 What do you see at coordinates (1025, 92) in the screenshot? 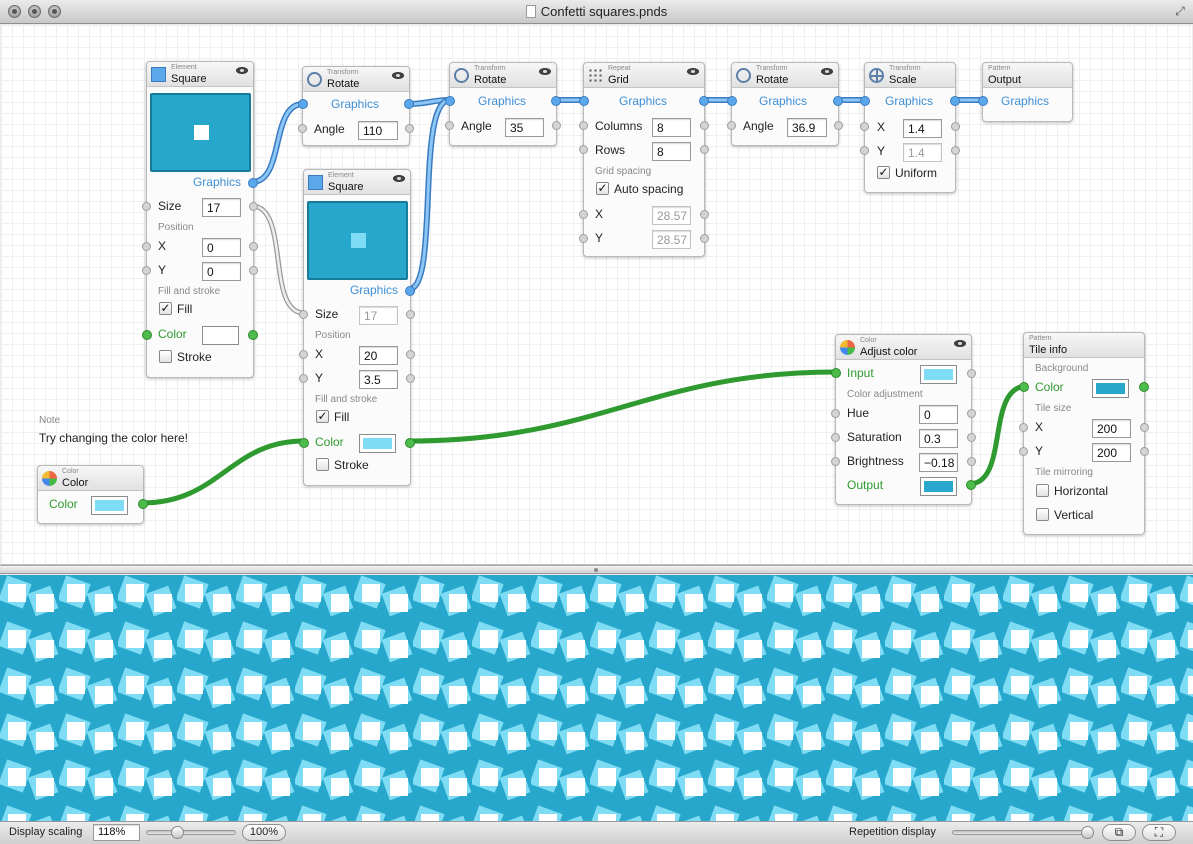
I see `output-node: Pattern Output Graphics` at bounding box center [1025, 92].